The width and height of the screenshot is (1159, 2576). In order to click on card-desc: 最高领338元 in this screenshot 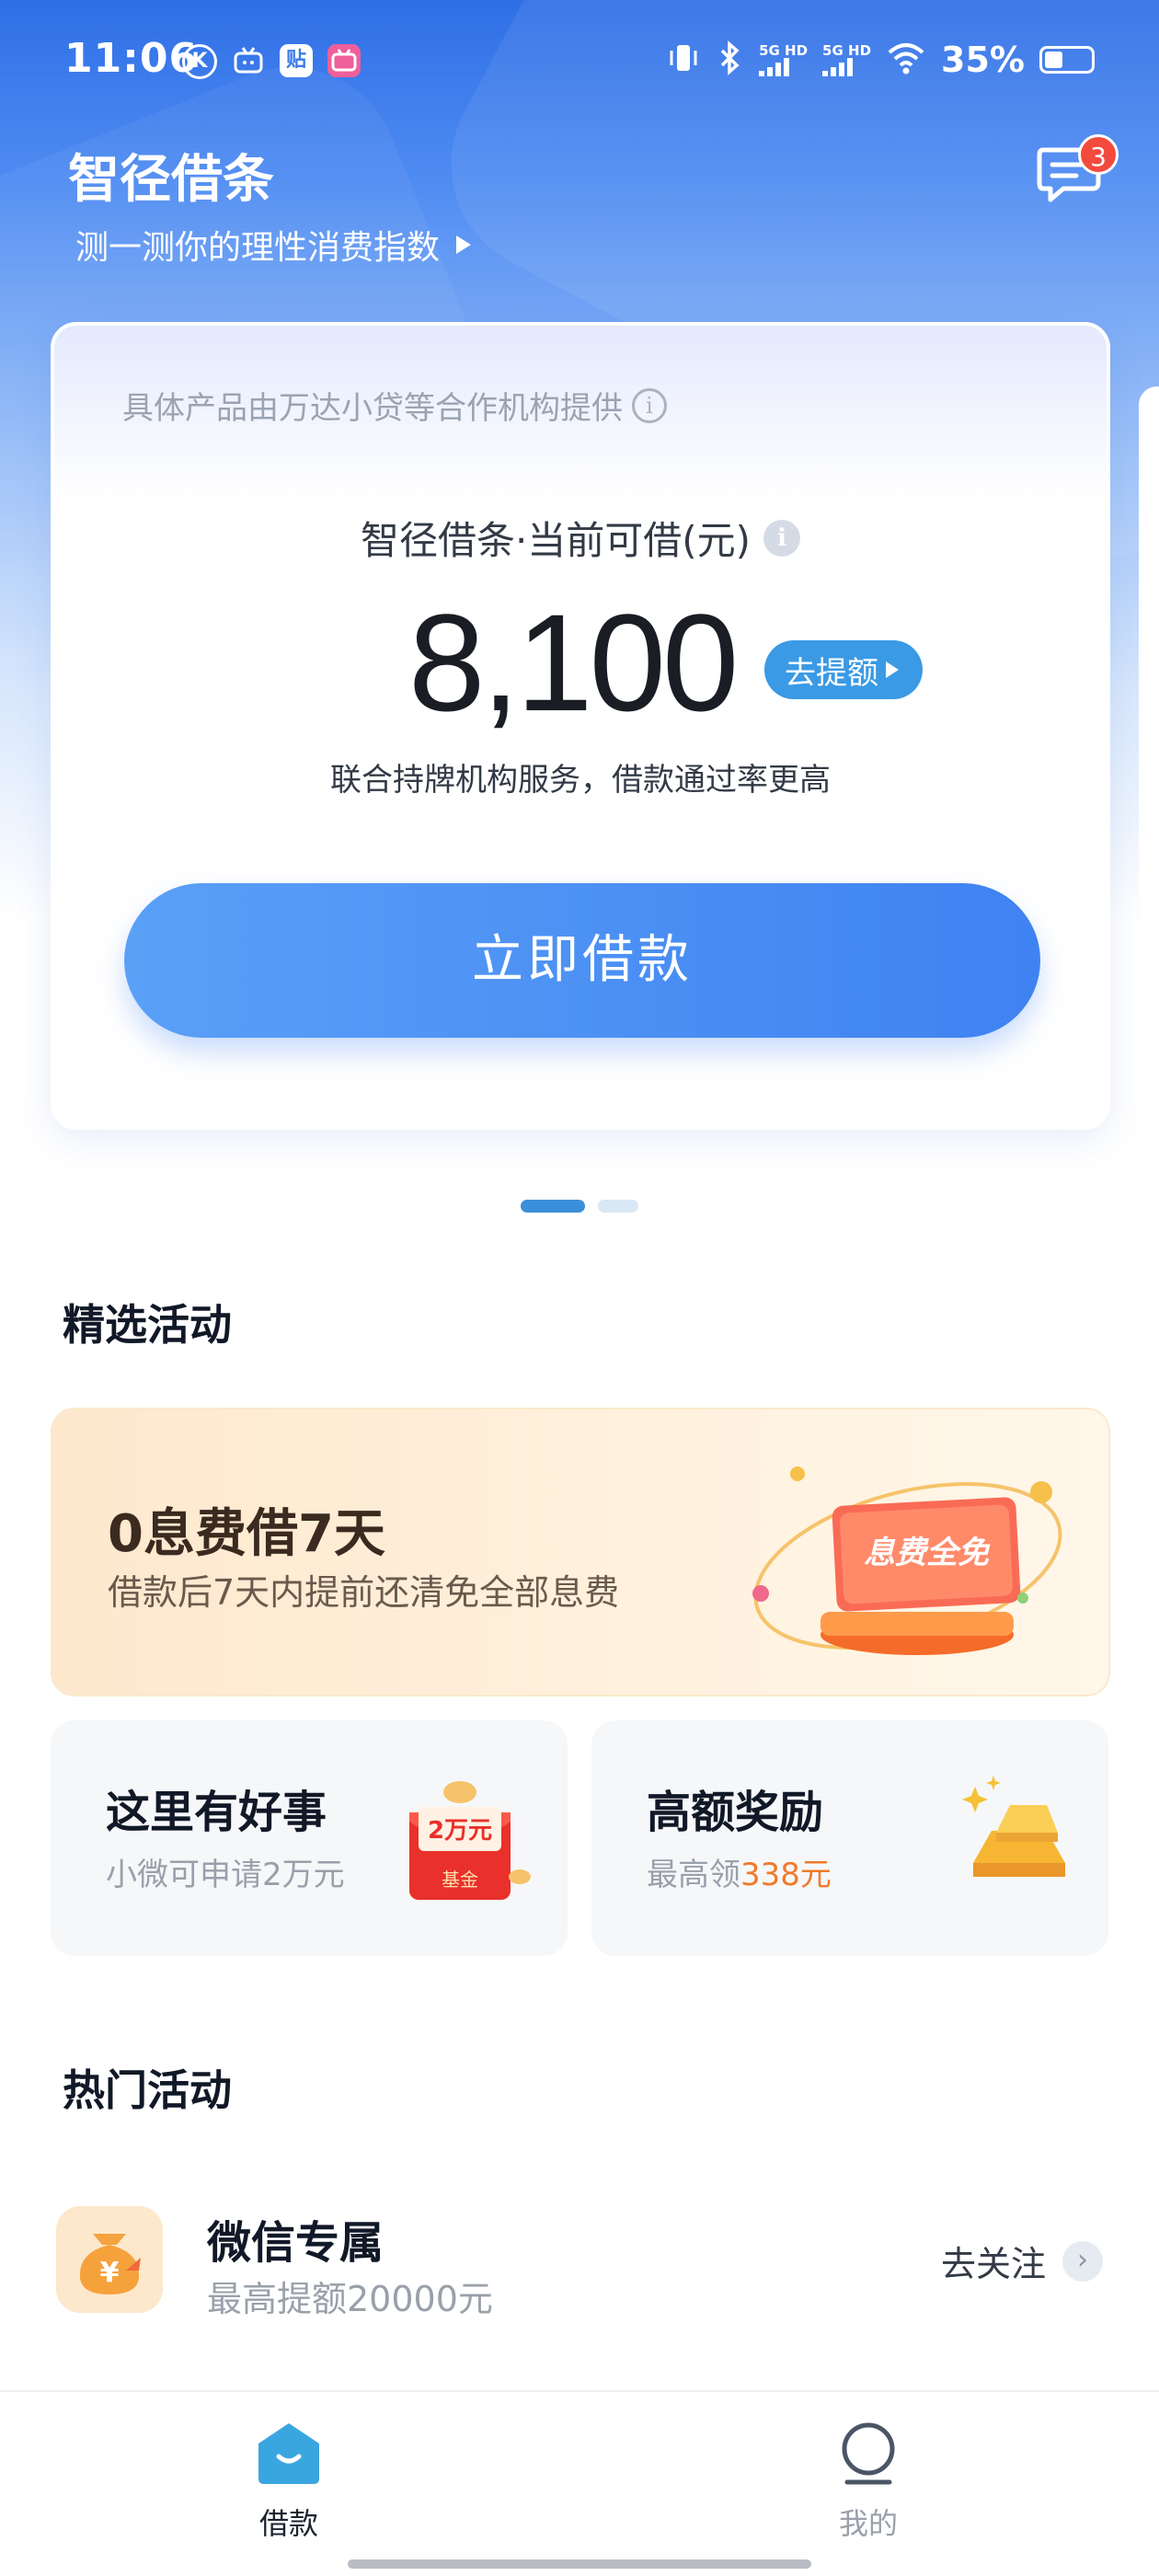, I will do `click(739, 1875)`.